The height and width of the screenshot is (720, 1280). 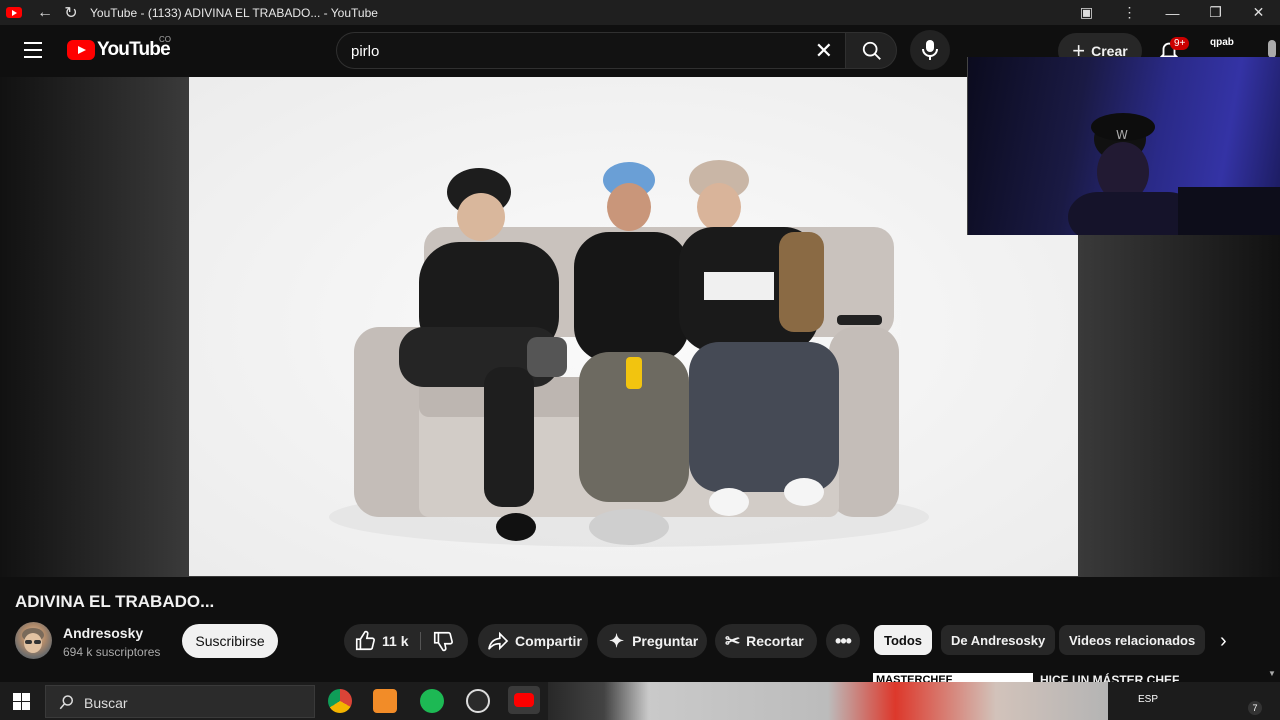 I want to click on clear-search-icon: ✕, so click(x=824, y=51).